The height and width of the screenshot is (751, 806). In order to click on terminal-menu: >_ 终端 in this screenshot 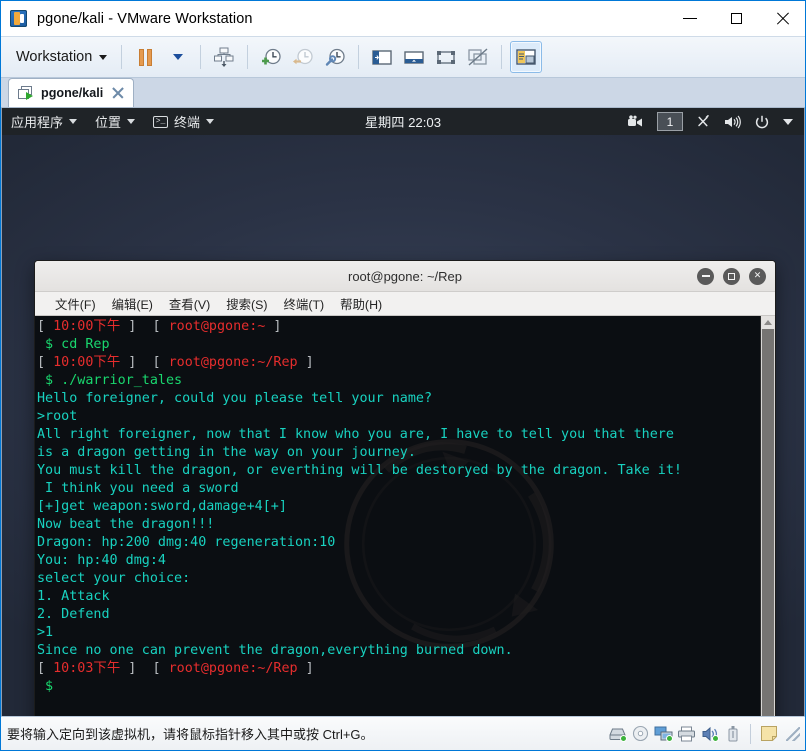, I will do `click(183, 121)`.